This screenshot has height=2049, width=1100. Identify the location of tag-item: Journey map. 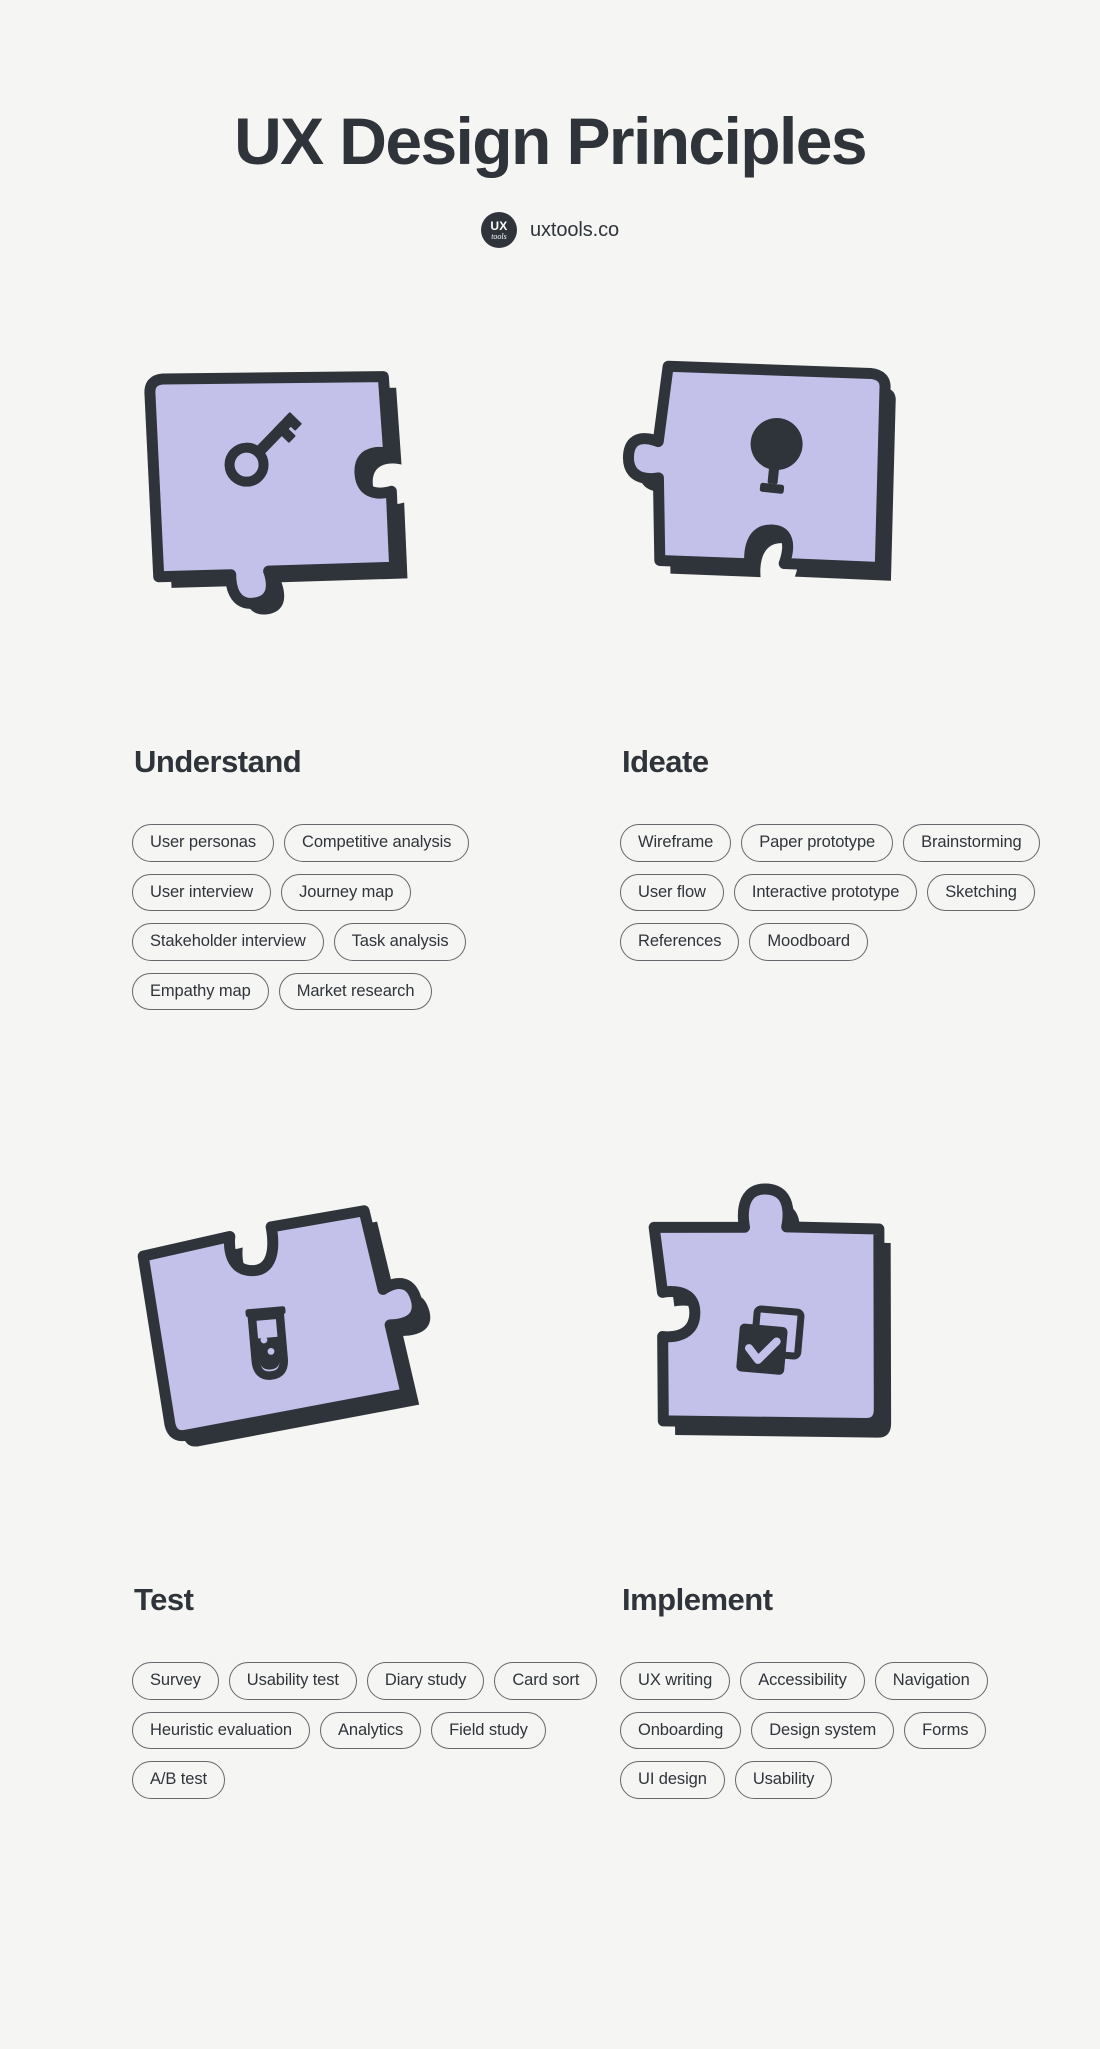
(346, 892).